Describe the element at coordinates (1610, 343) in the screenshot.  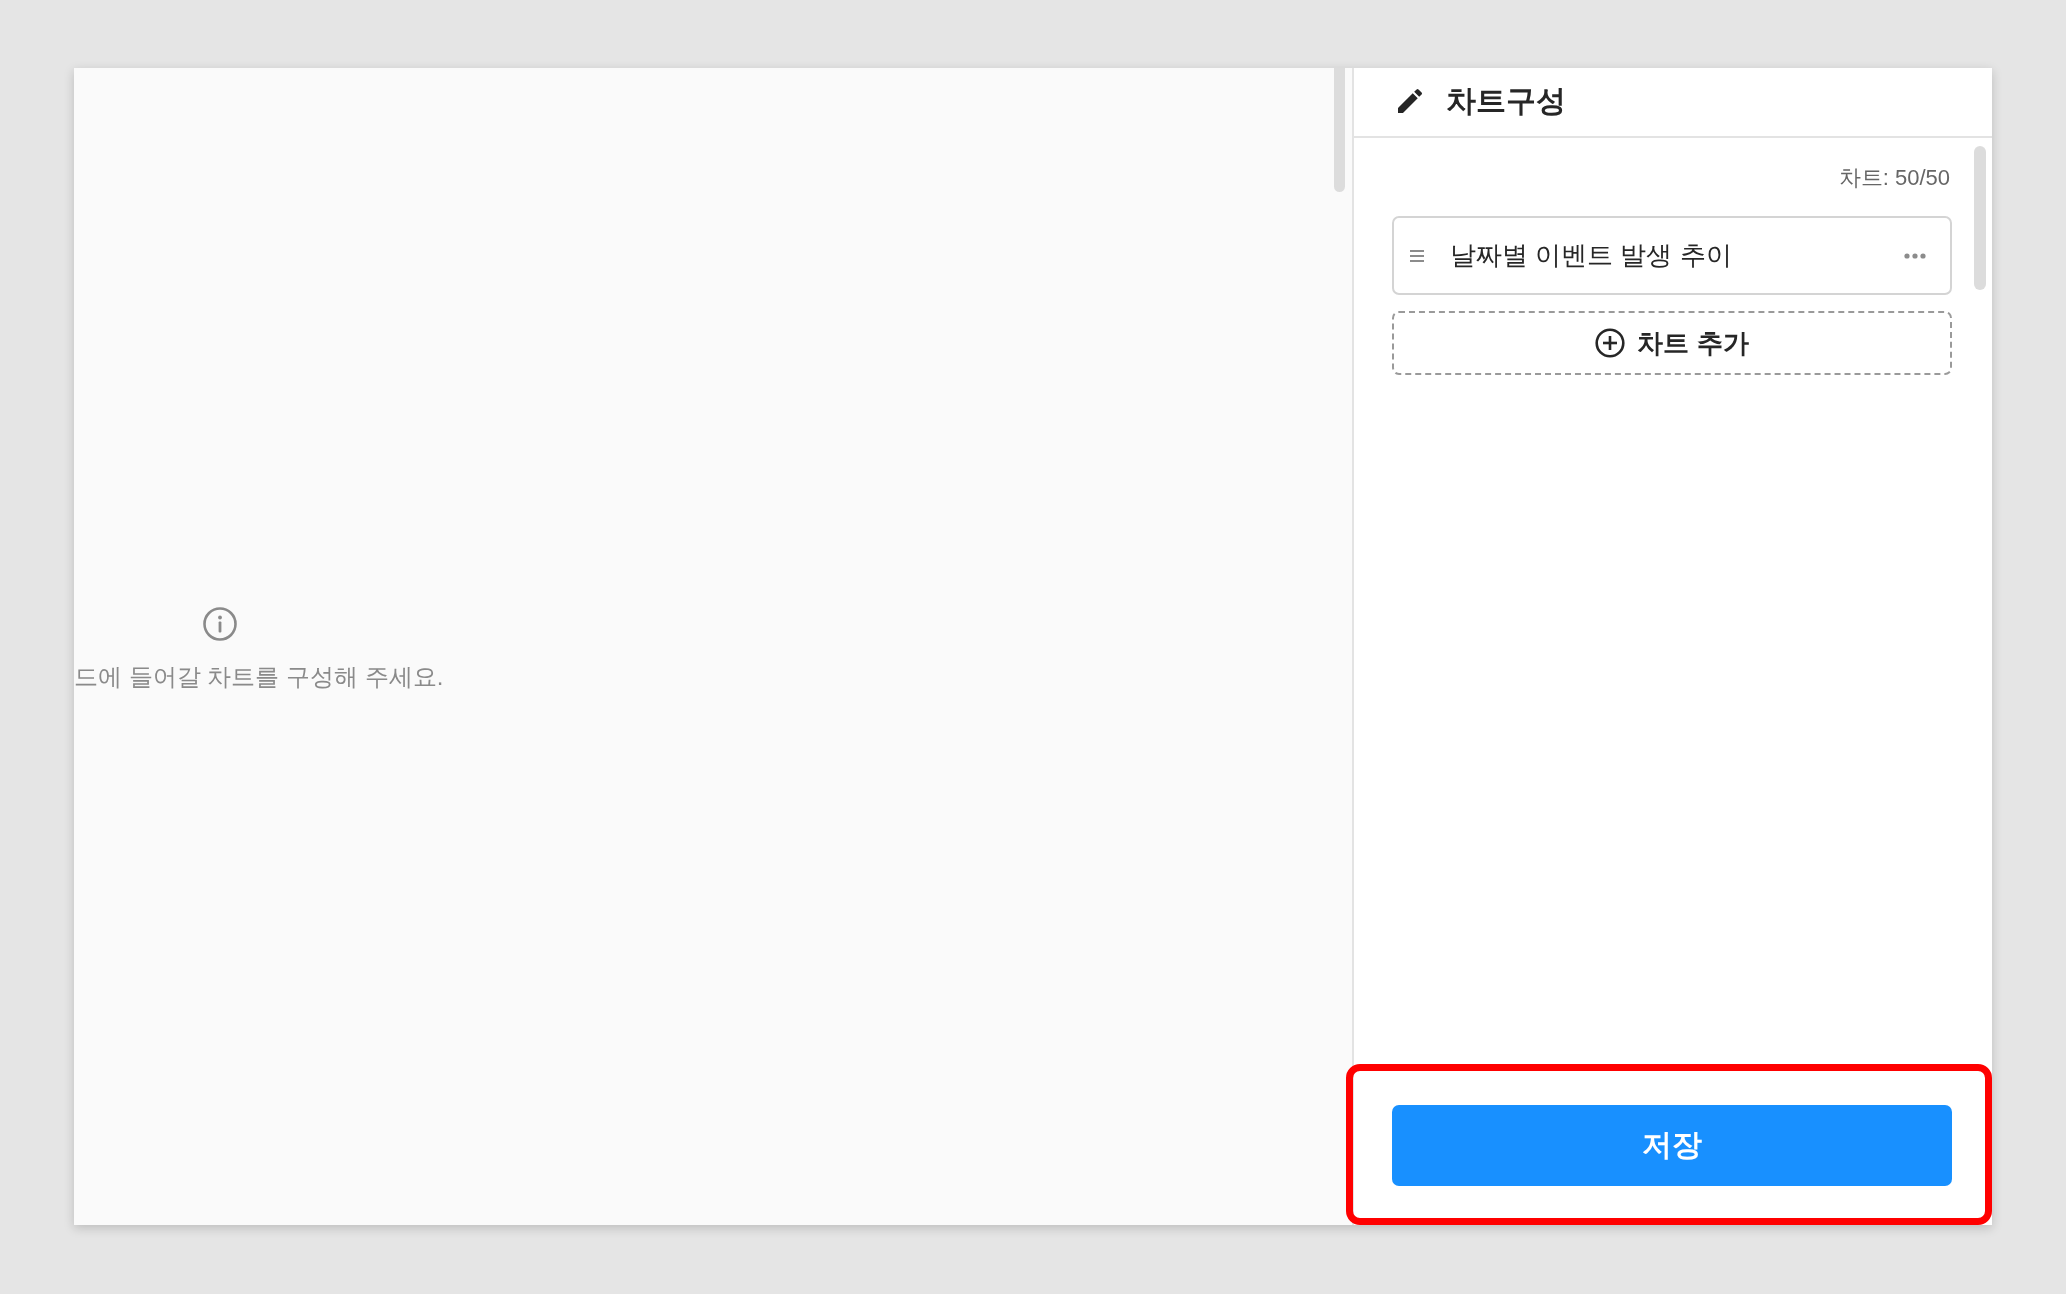
I see `plus-circle-icon` at that location.